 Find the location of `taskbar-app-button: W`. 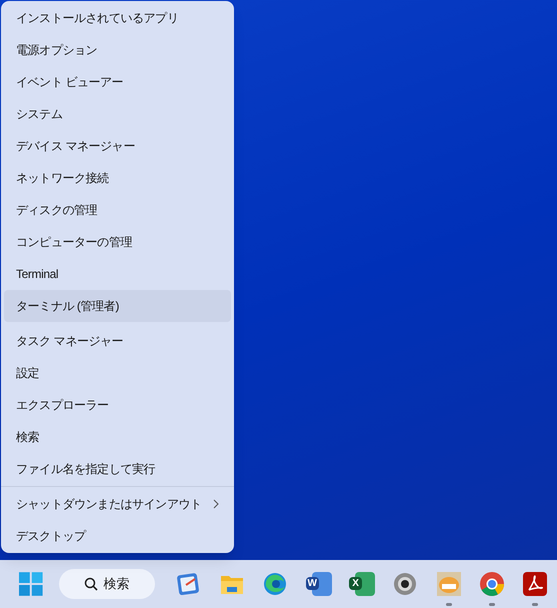

taskbar-app-button: W is located at coordinates (318, 584).